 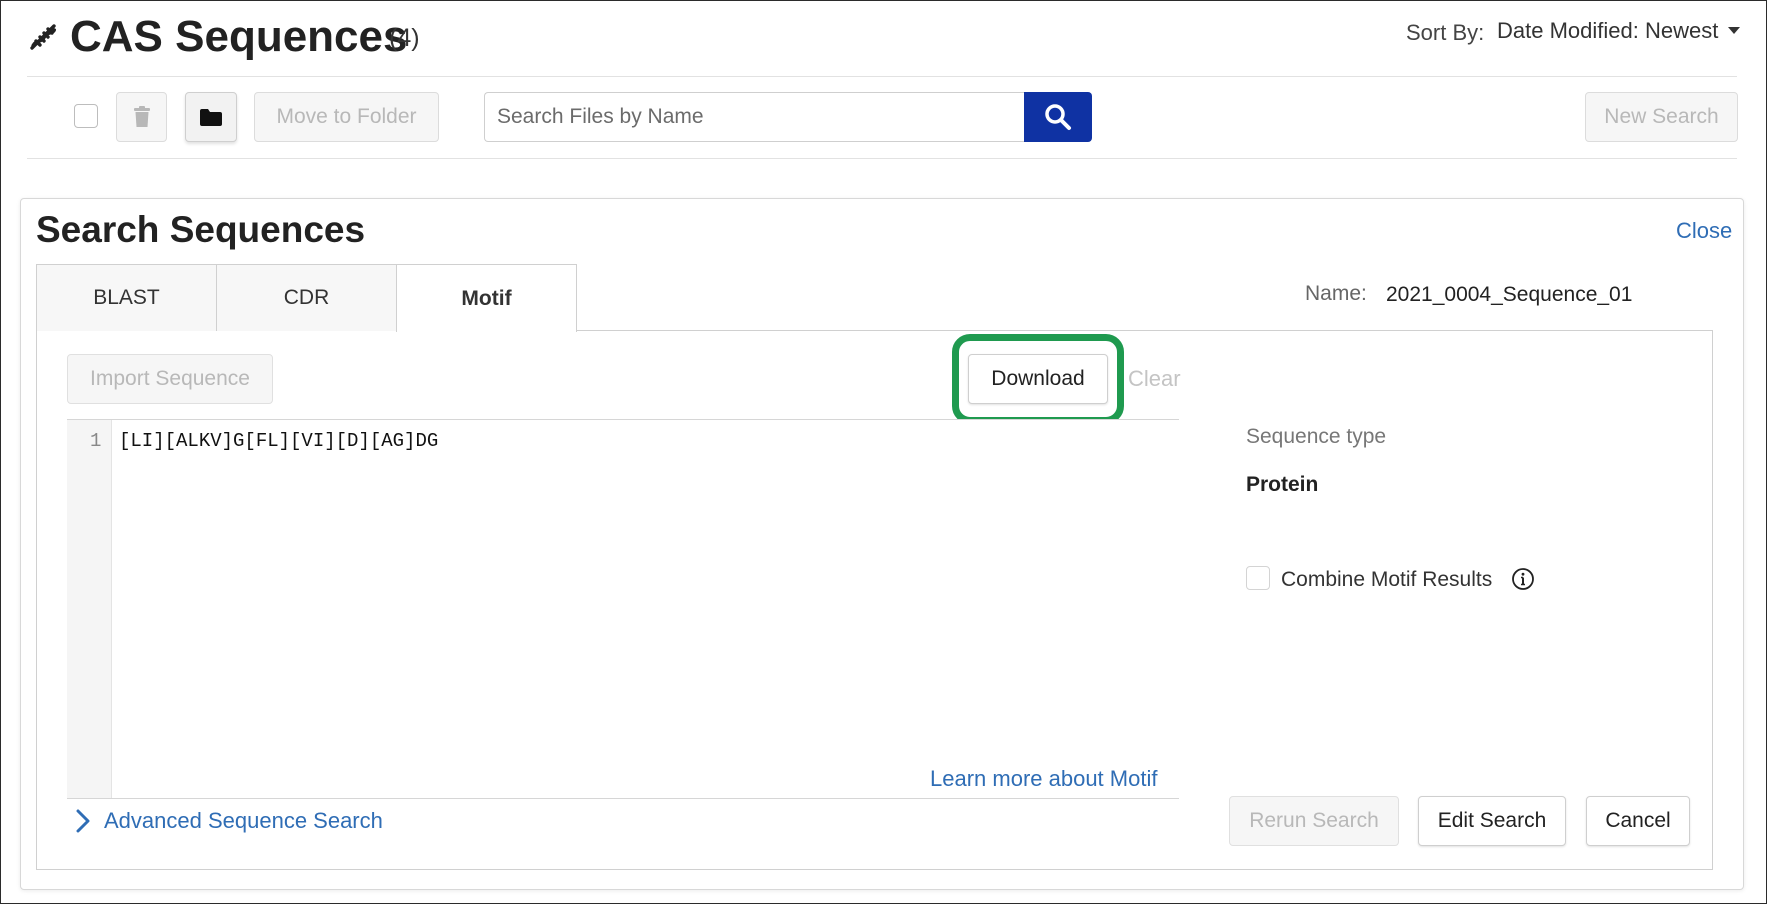 I want to click on tab-cdr: CDR, so click(x=306, y=297).